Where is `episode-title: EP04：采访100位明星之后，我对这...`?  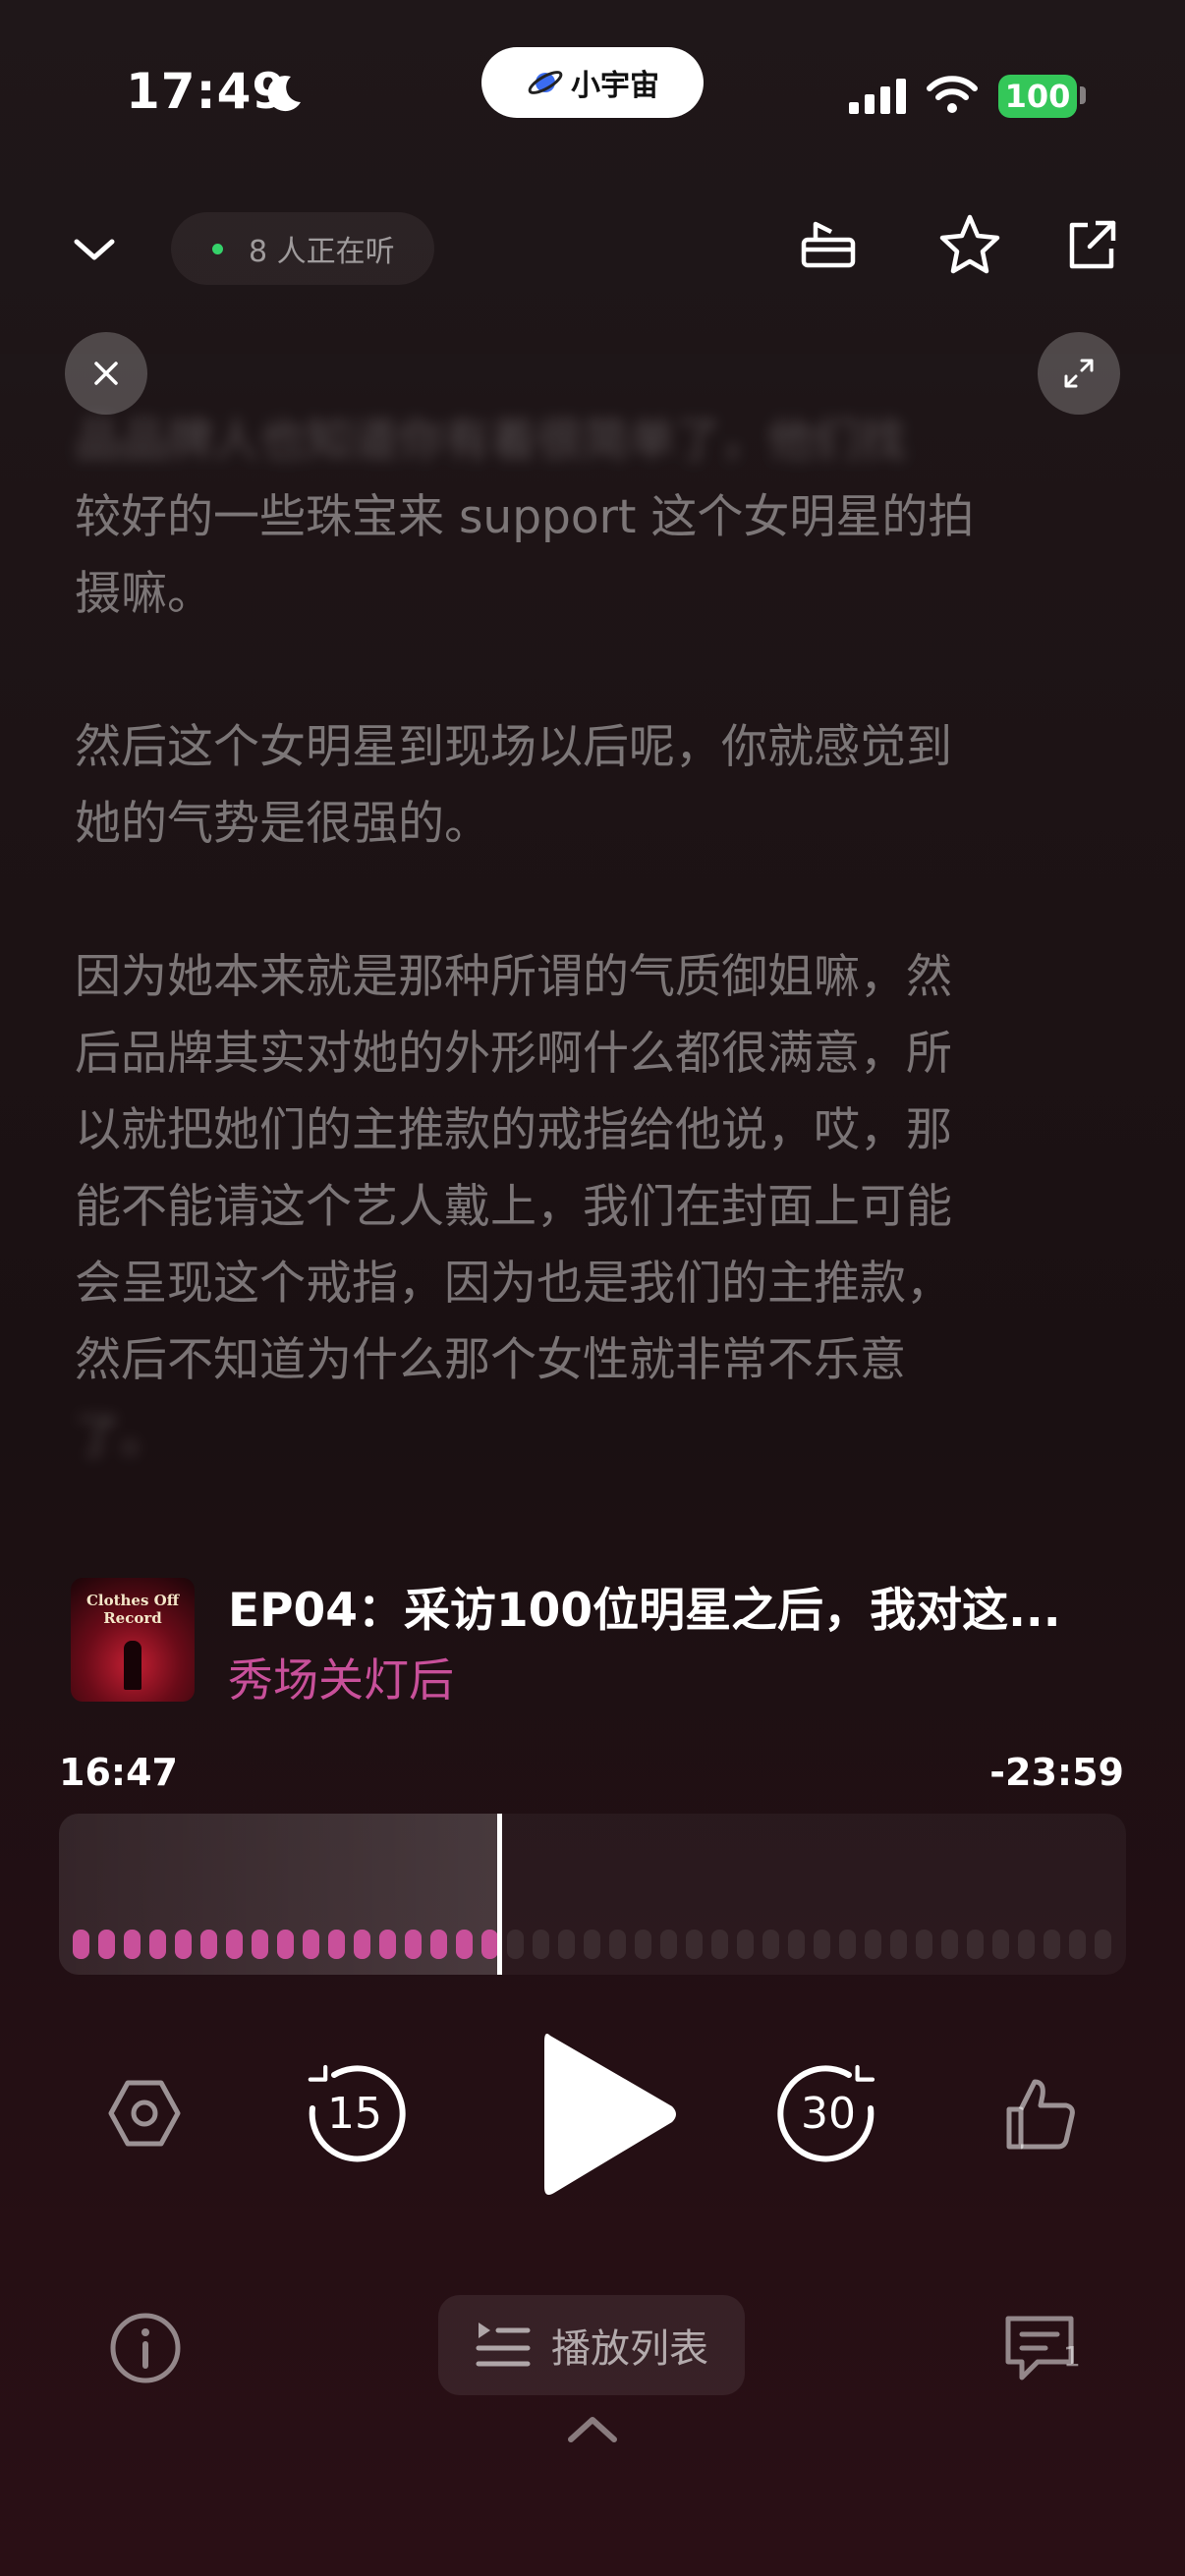 episode-title: EP04：采访100位明星之后，我对这... is located at coordinates (670, 1606).